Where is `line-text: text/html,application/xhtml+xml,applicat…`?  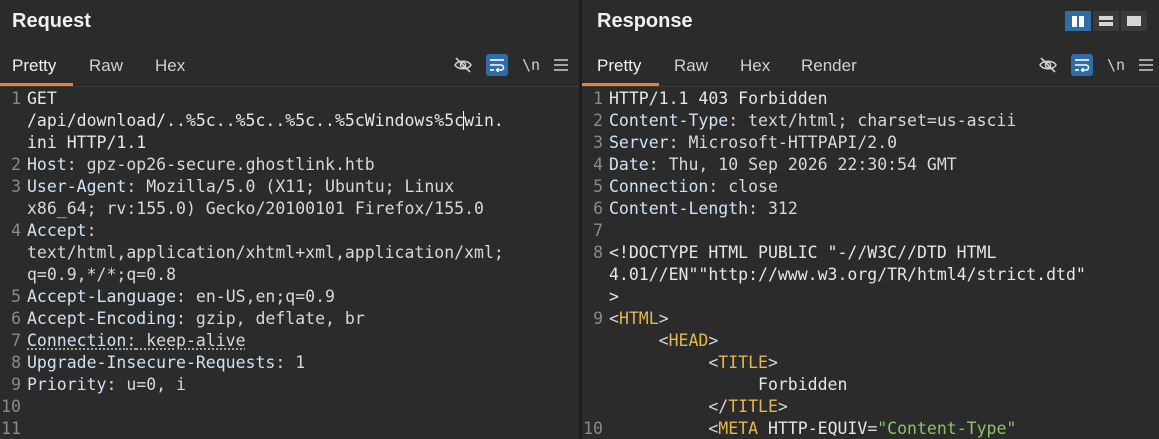
line-text: text/html,application/xhtml+xml,applicat… is located at coordinates (265, 252).